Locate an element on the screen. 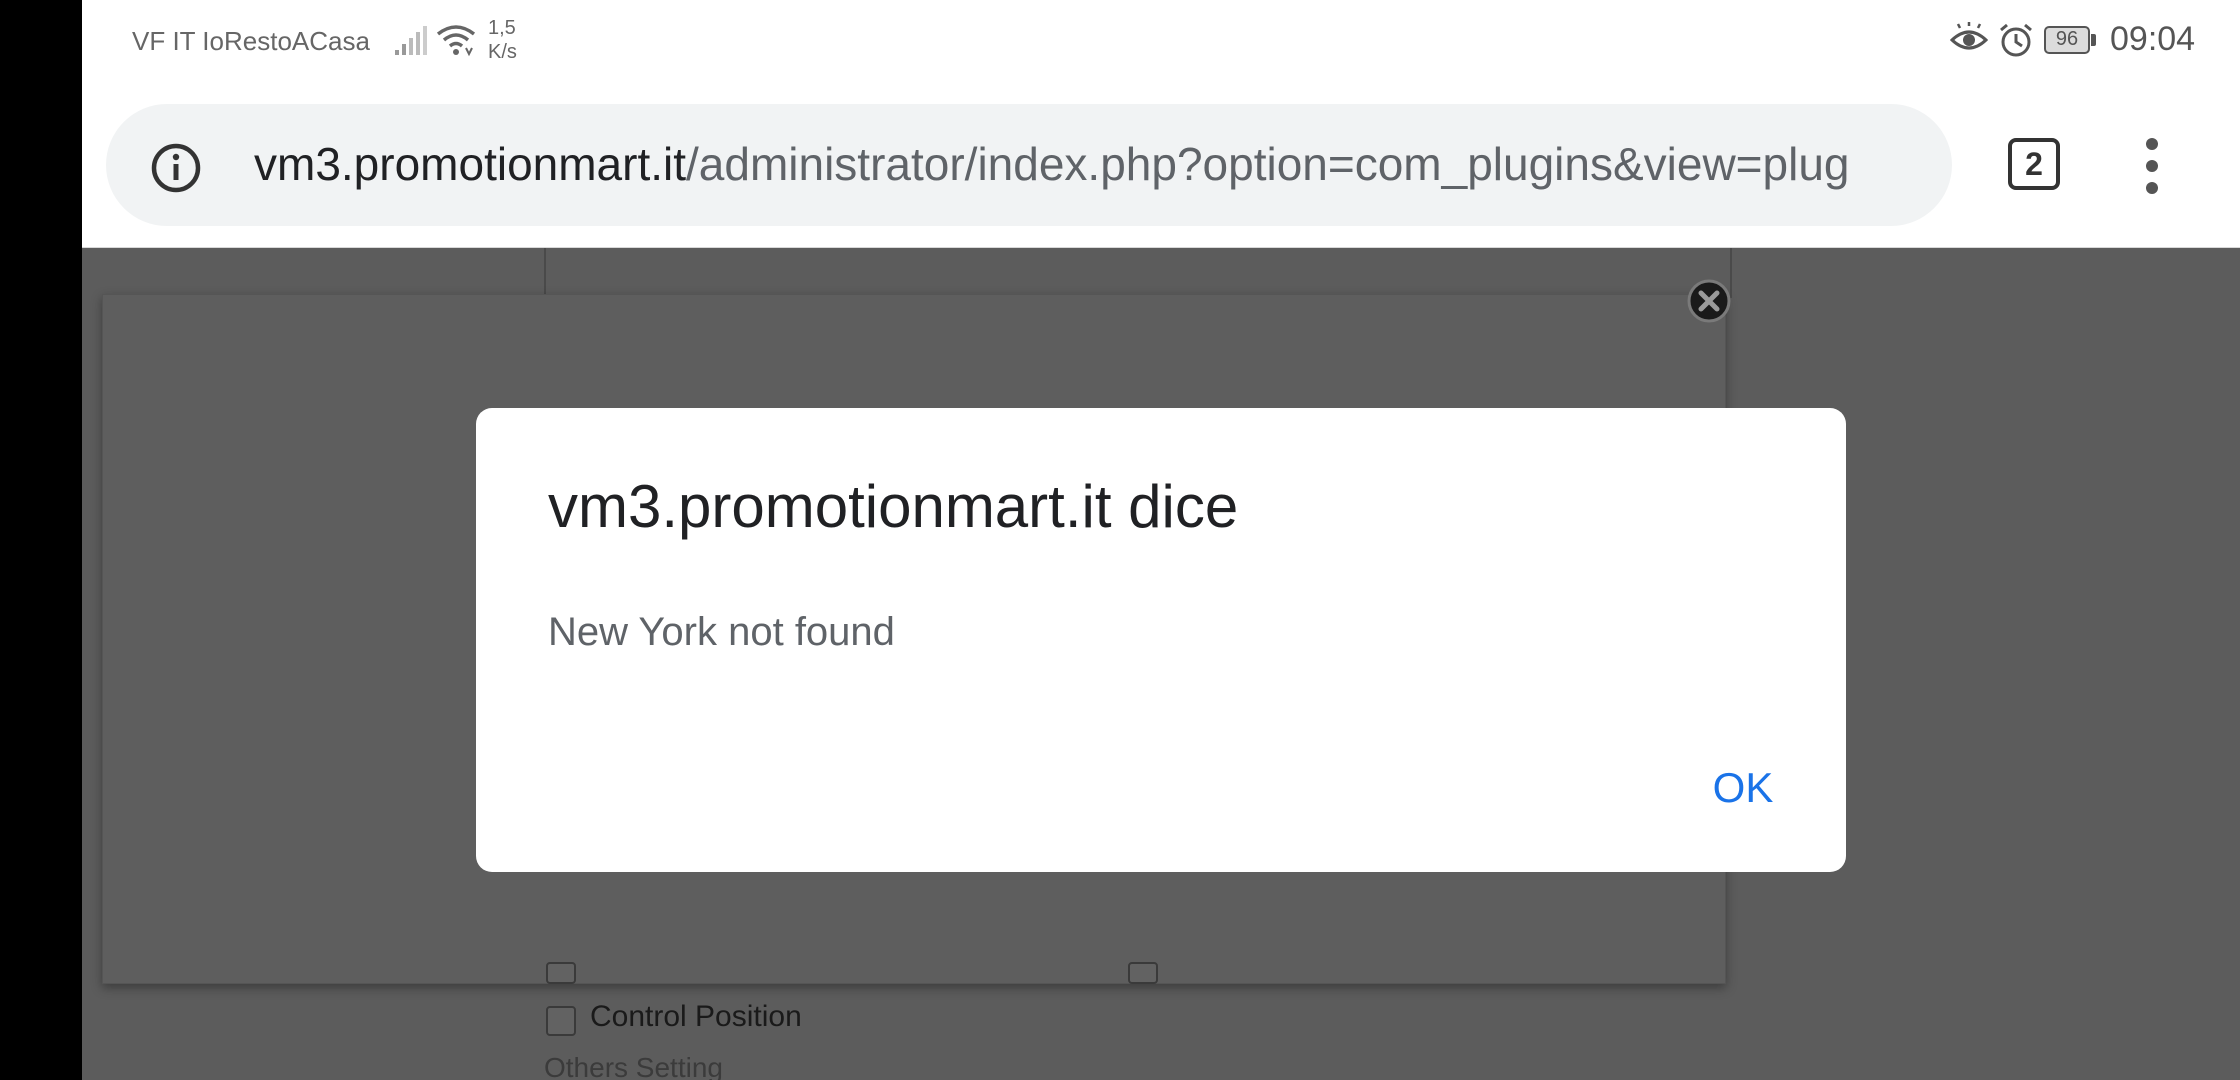 Image resolution: width=2240 pixels, height=1080 pixels. others-setting-heading: Others Setting is located at coordinates (633, 1066).